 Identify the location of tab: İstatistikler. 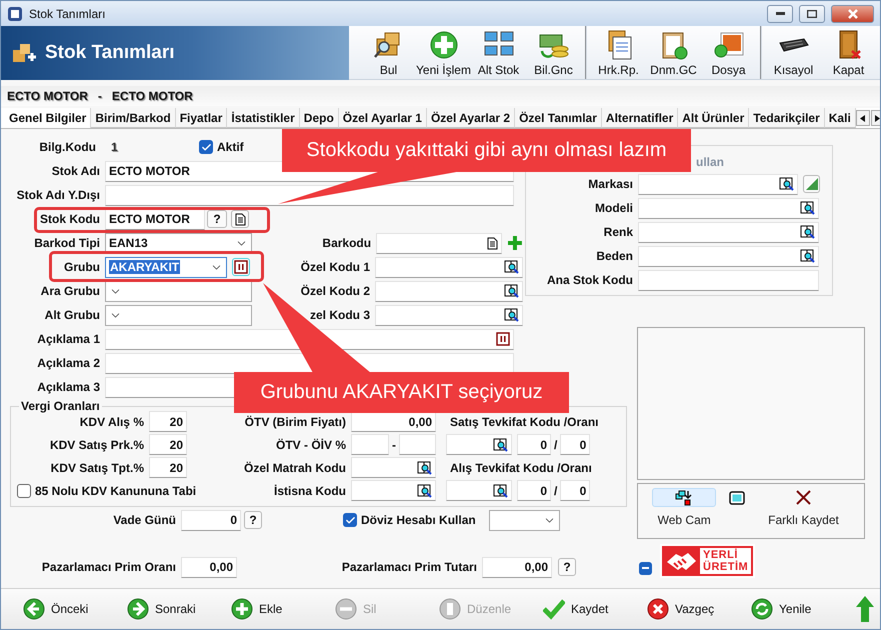
(263, 118).